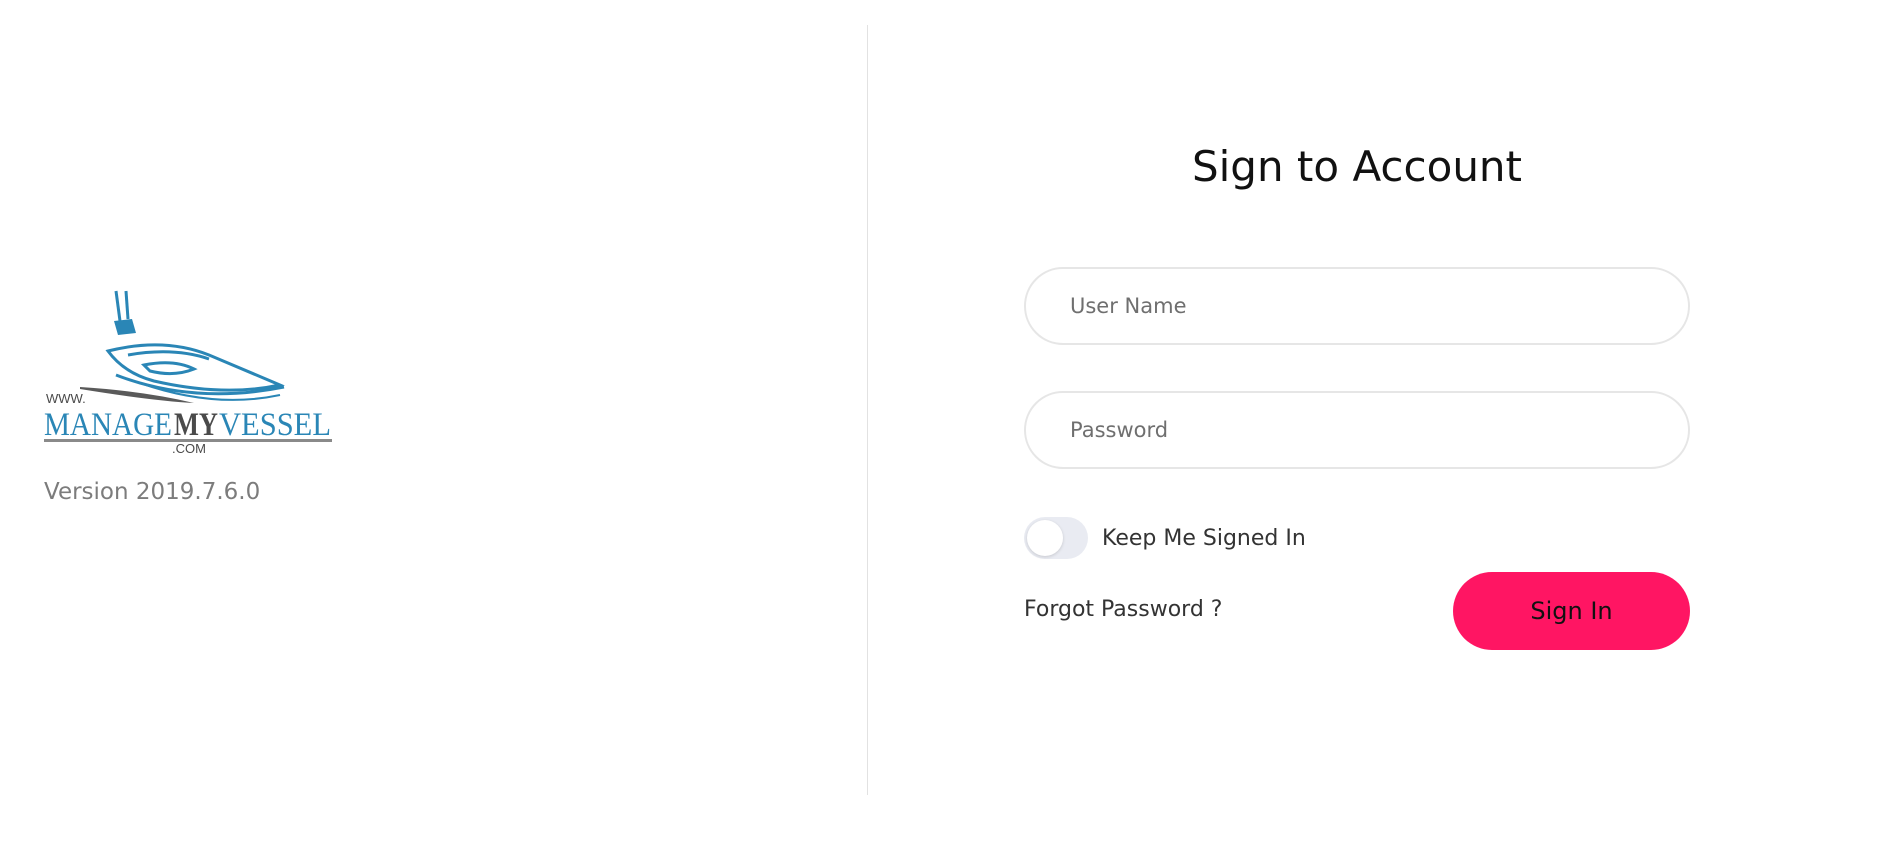 This screenshot has height=844, width=1896. I want to click on sign-in-button: Sign In, so click(1571, 611).